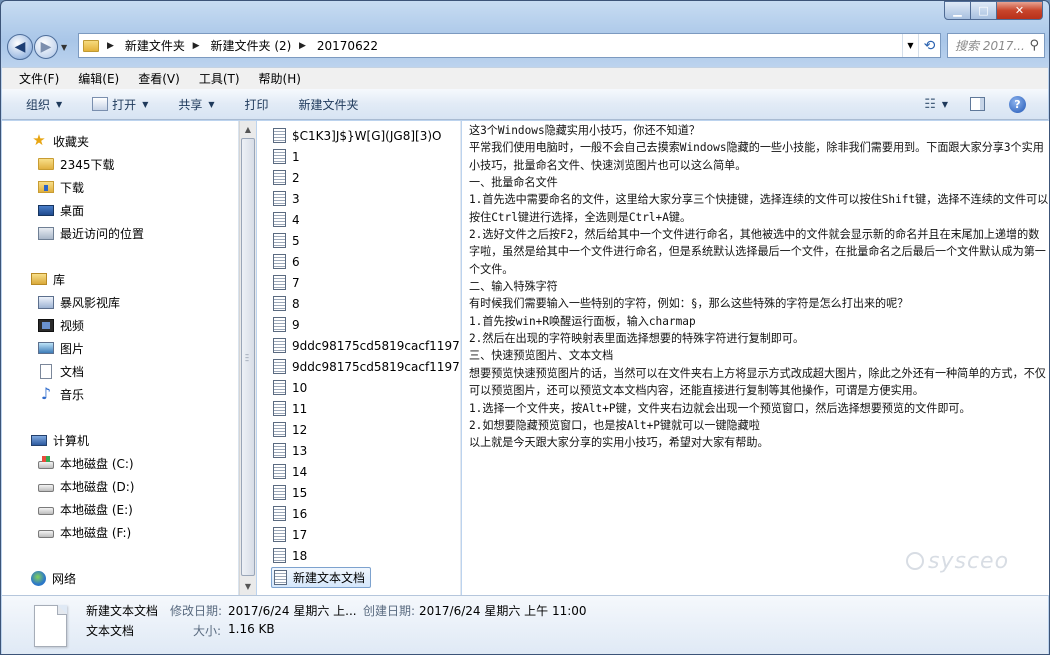  I want to click on file-item: $C1K3]J$}W[G](JG8][3)O, so click(357, 135).